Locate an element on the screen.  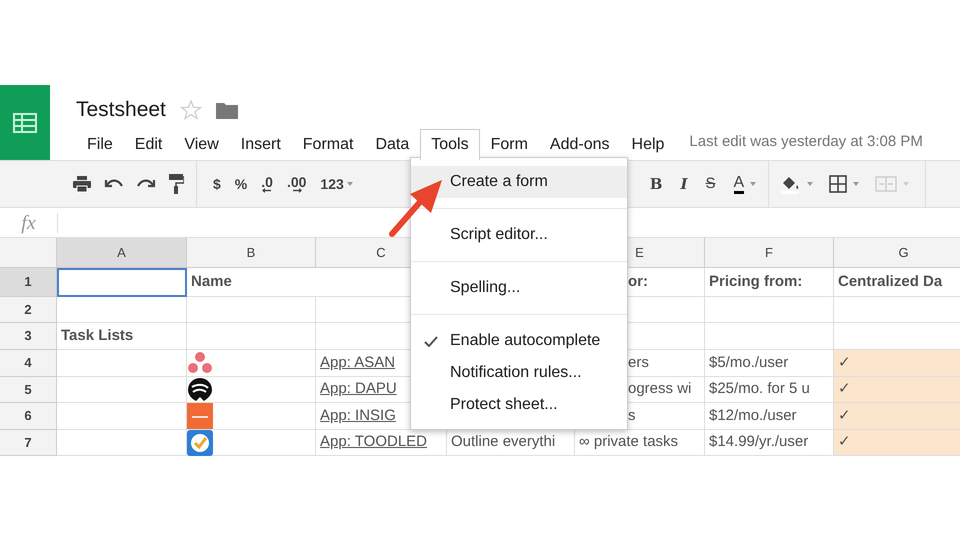
row-header: 1 is located at coordinates (28, 282).